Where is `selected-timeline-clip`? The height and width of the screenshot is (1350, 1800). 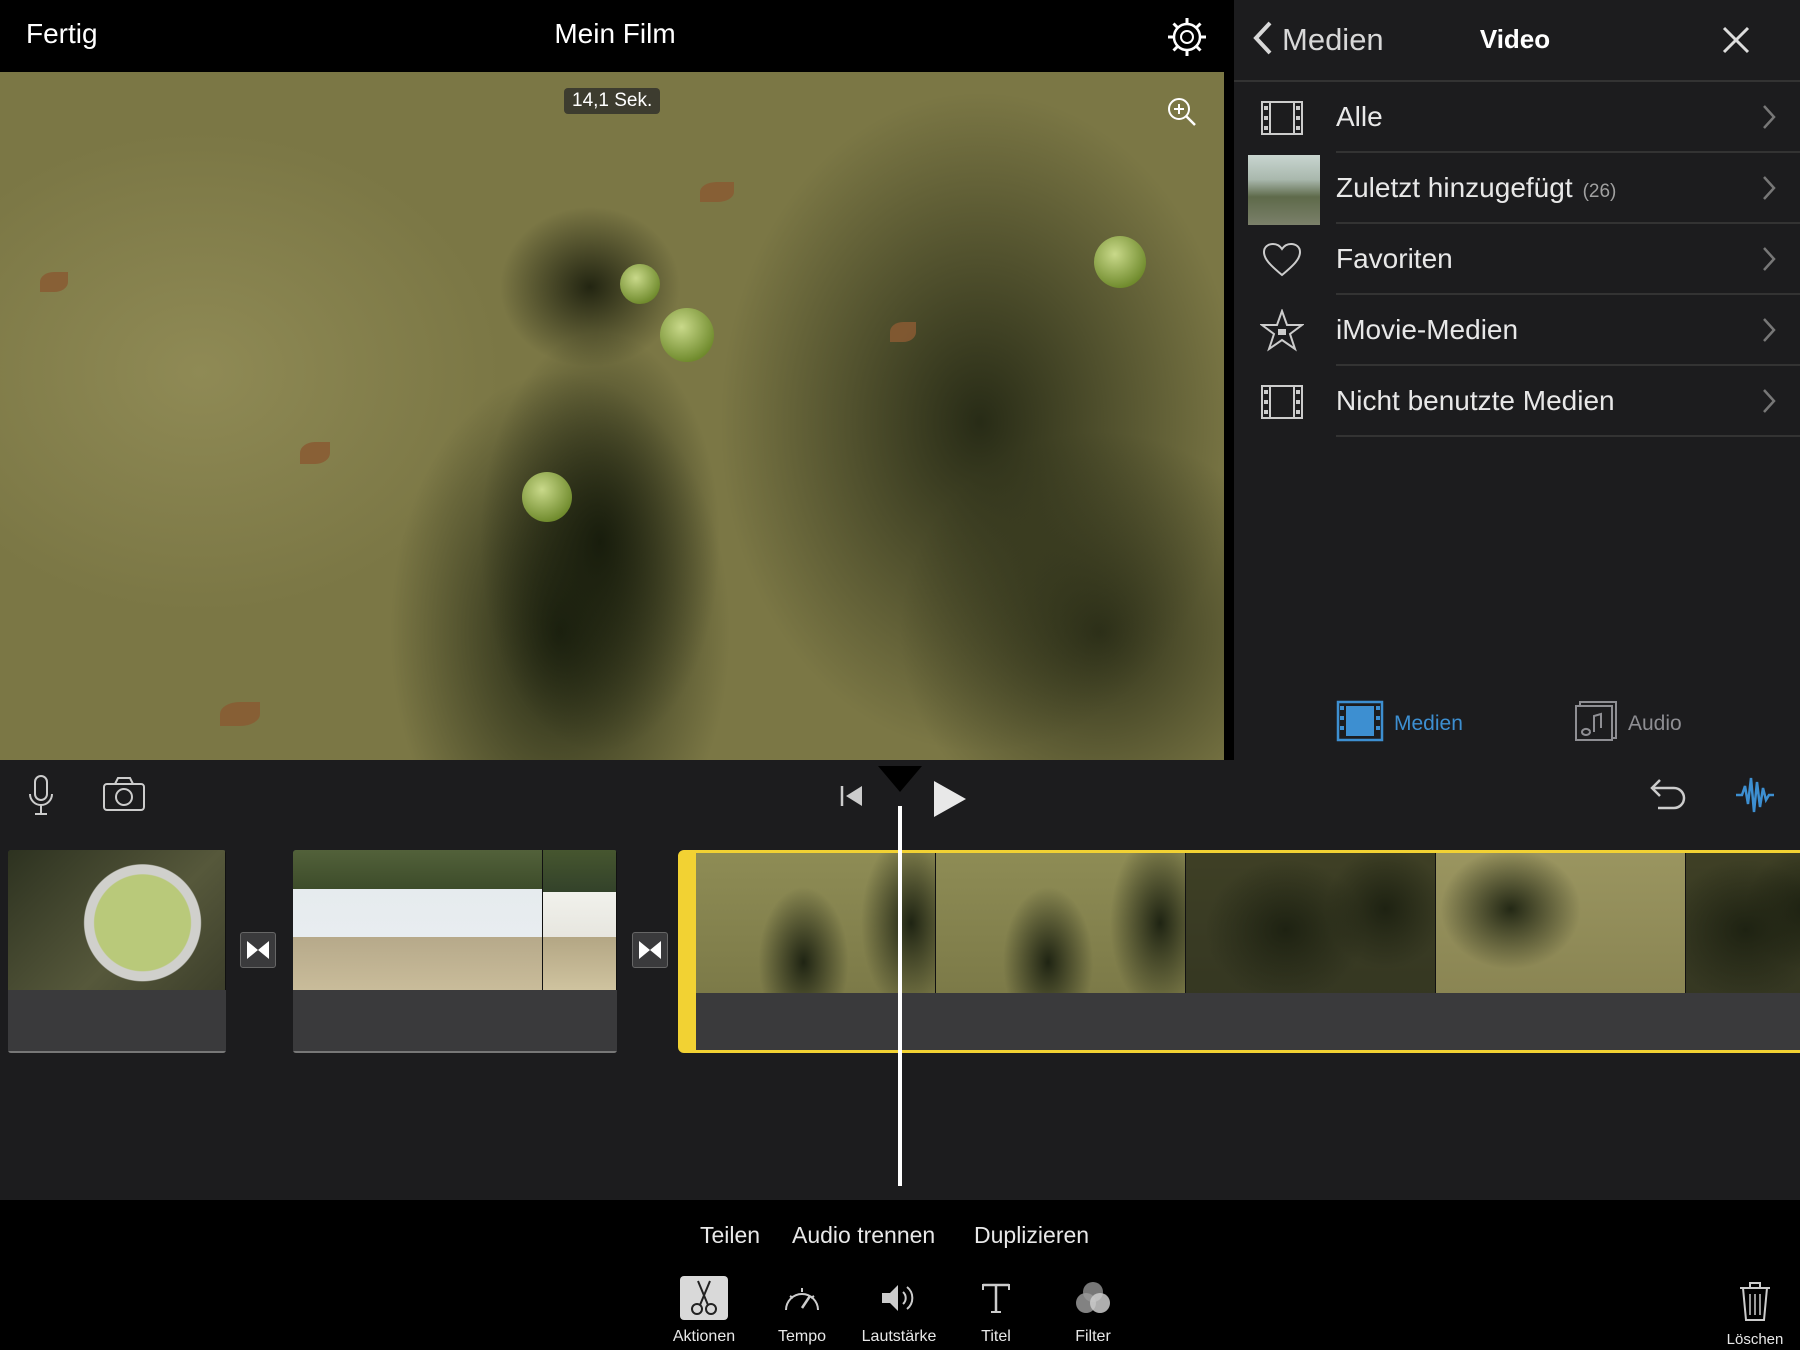 selected-timeline-clip is located at coordinates (1239, 951).